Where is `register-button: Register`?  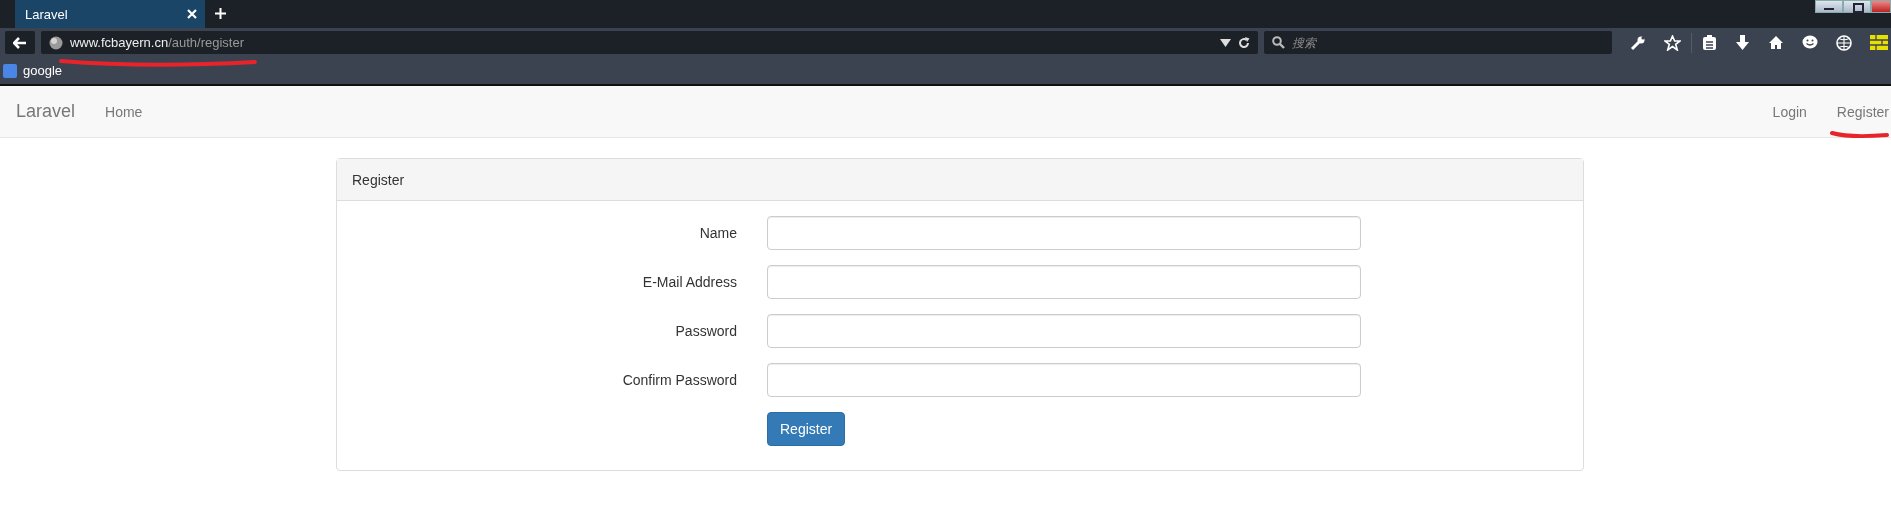
register-button: Register is located at coordinates (806, 429).